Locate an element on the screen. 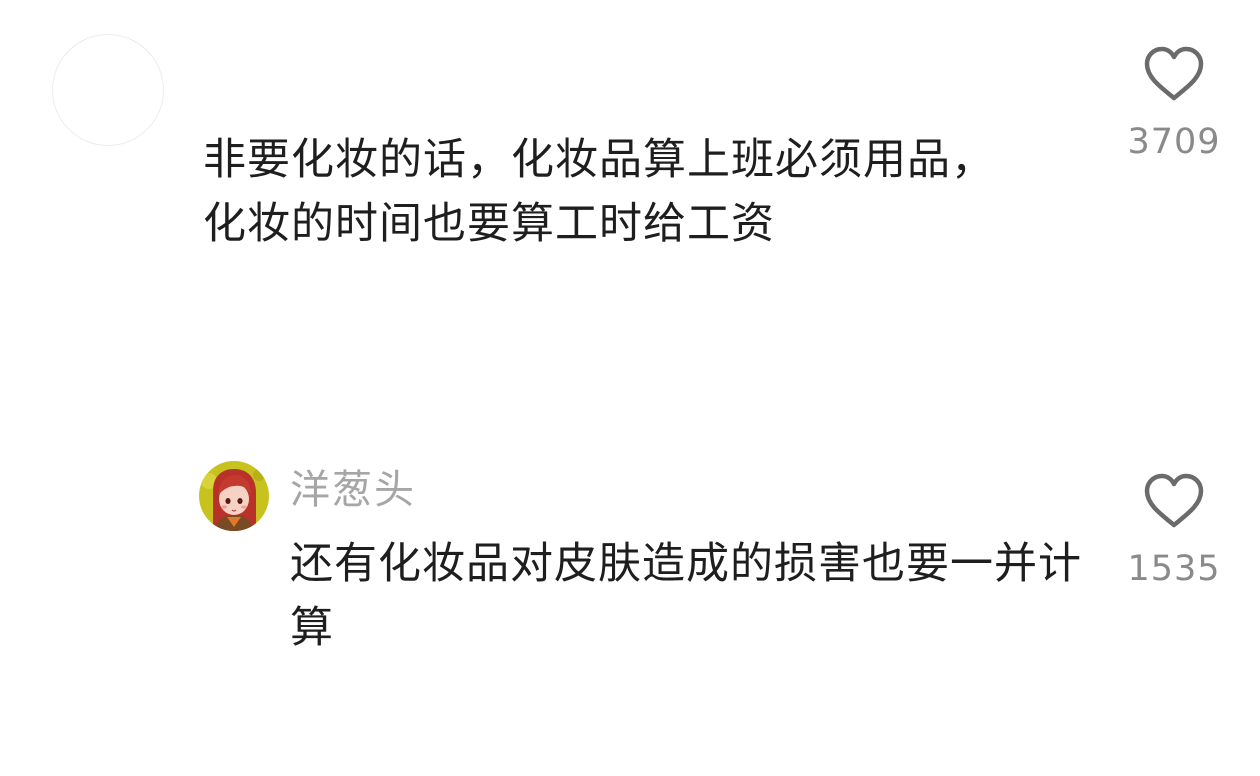 The width and height of the screenshot is (1260, 776). comment-text: 非要化妆的话，化妆品算上班必须用品，化妆的时间也要算工时给工资 is located at coordinates (599, 192).